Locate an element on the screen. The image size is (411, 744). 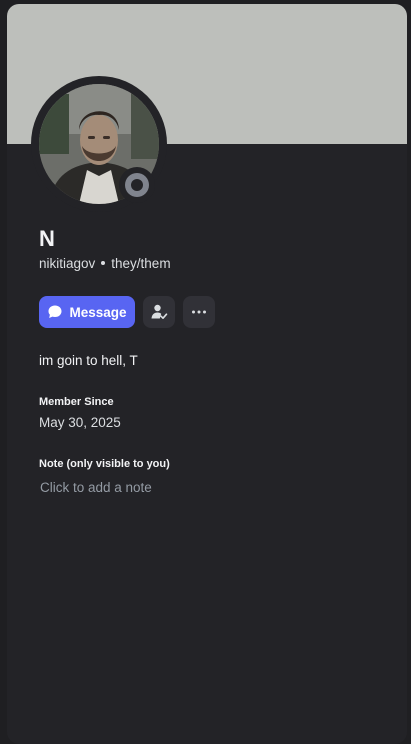
username-line: nikitiagov they/them is located at coordinates (105, 263).